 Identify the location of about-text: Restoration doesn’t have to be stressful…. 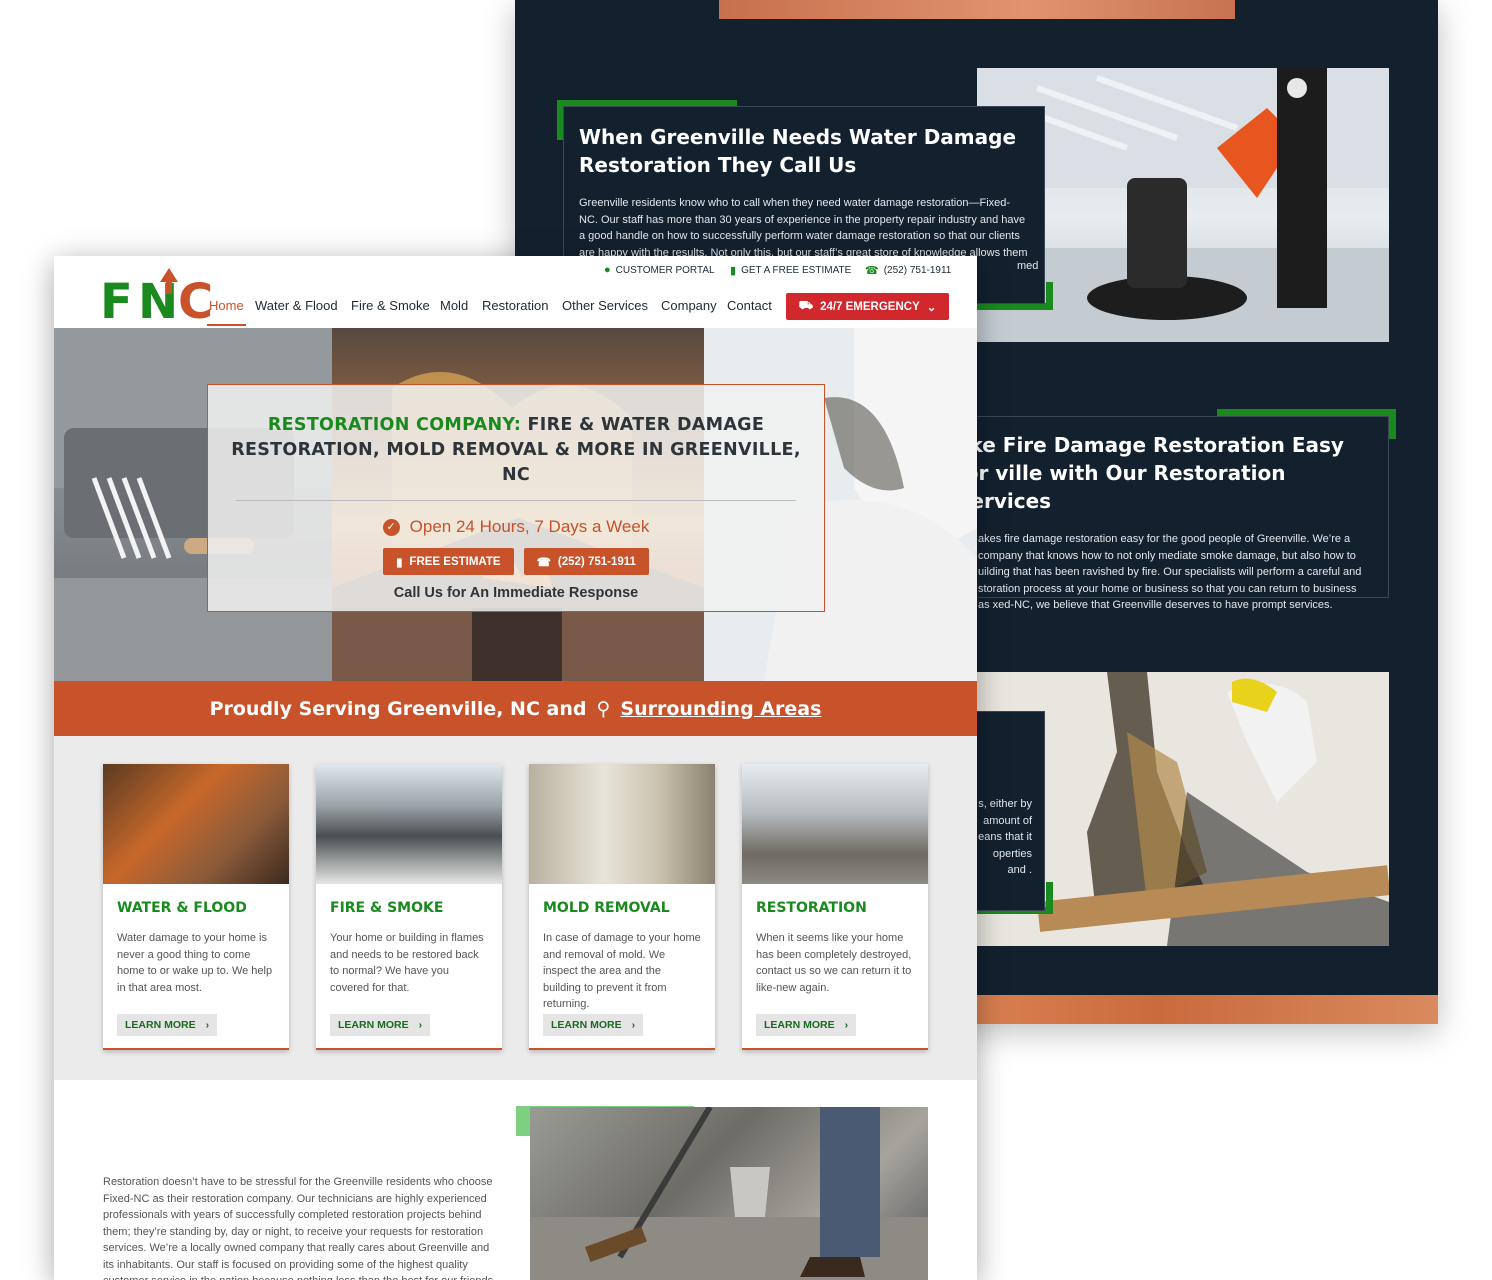
(298, 1228).